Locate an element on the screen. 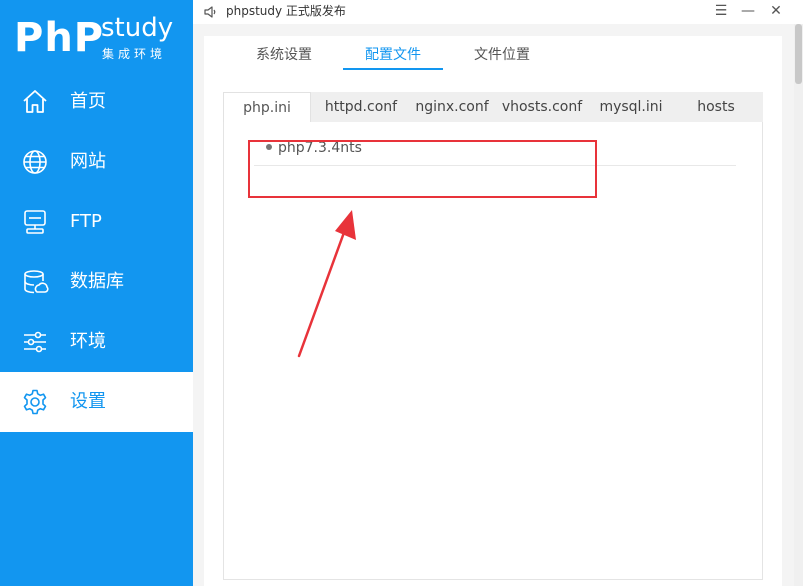 The width and height of the screenshot is (803, 586). tab-vhosts-conf: vhosts.conf is located at coordinates (542, 107).